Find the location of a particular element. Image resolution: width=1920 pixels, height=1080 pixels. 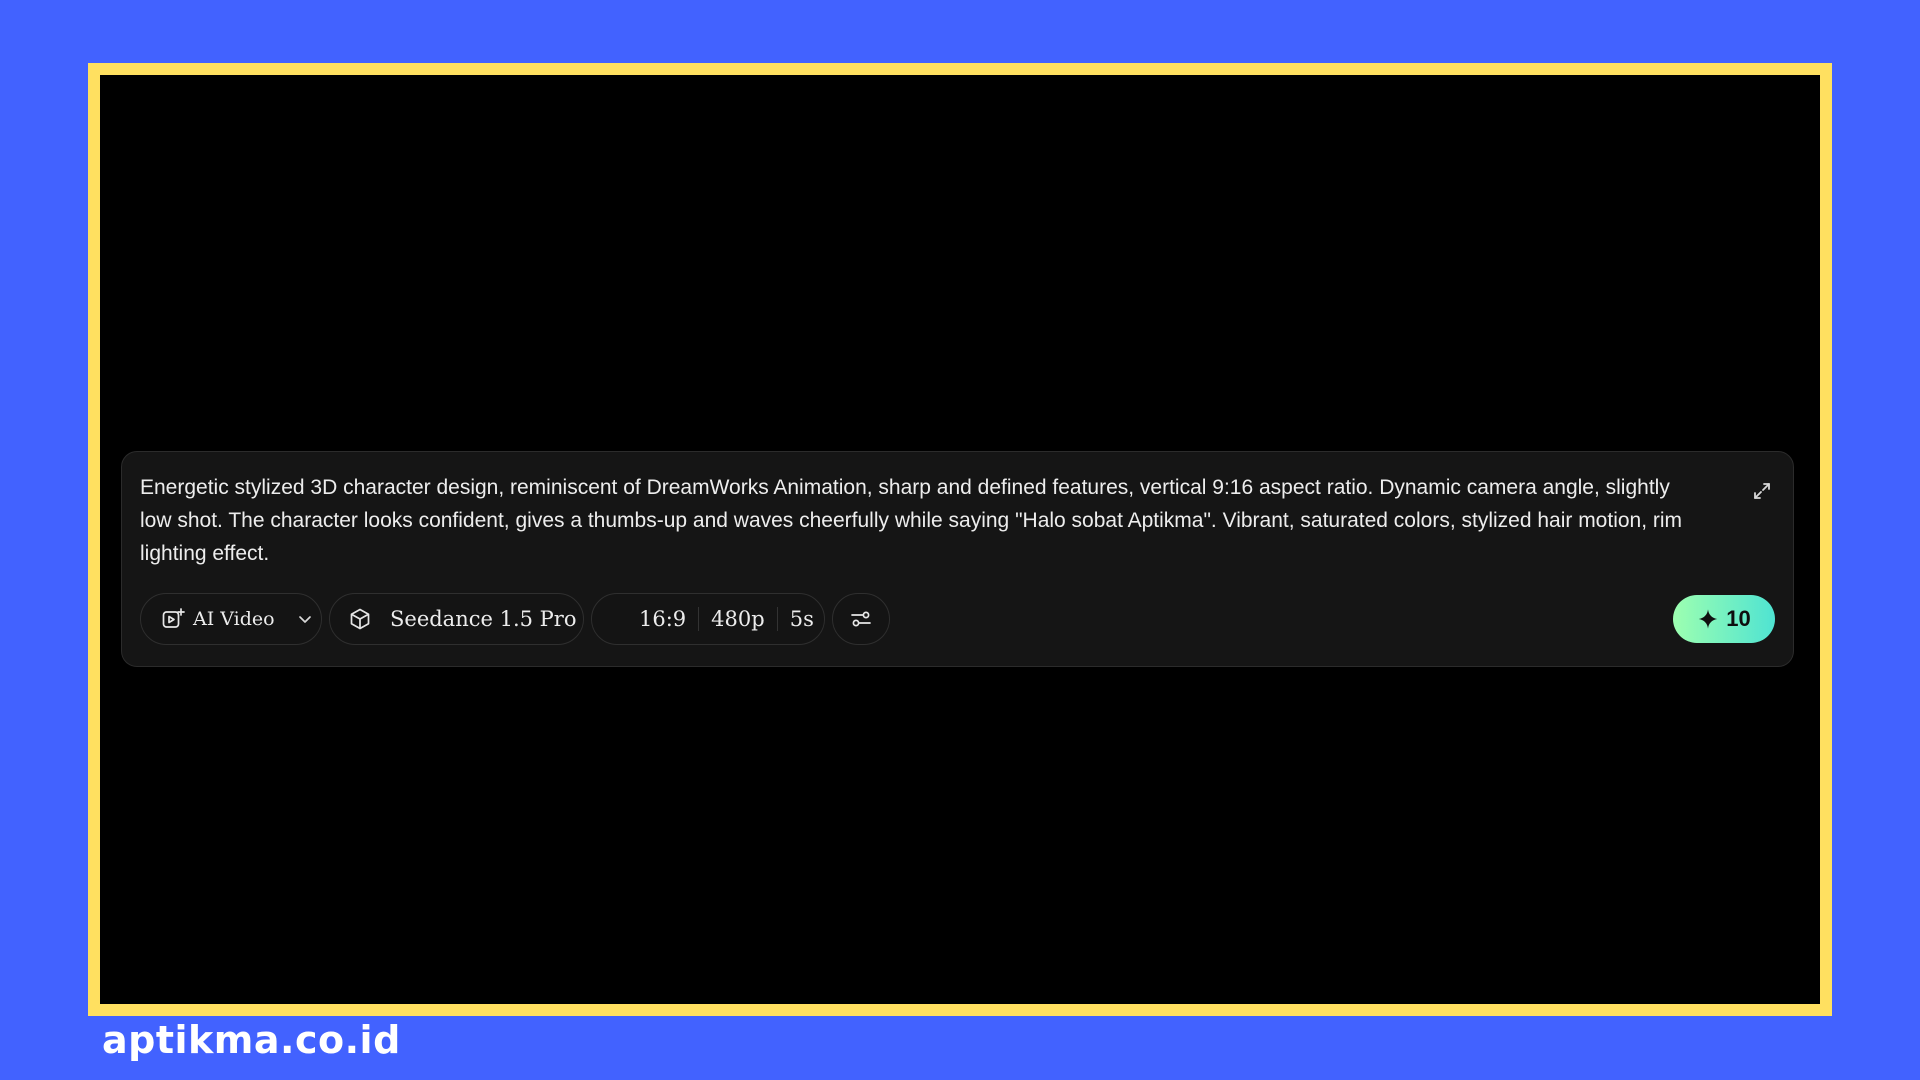

prompt-toolbar: AI Video Seedance 1.5 Pro 16:9 480p 5s is located at coordinates (515, 619).